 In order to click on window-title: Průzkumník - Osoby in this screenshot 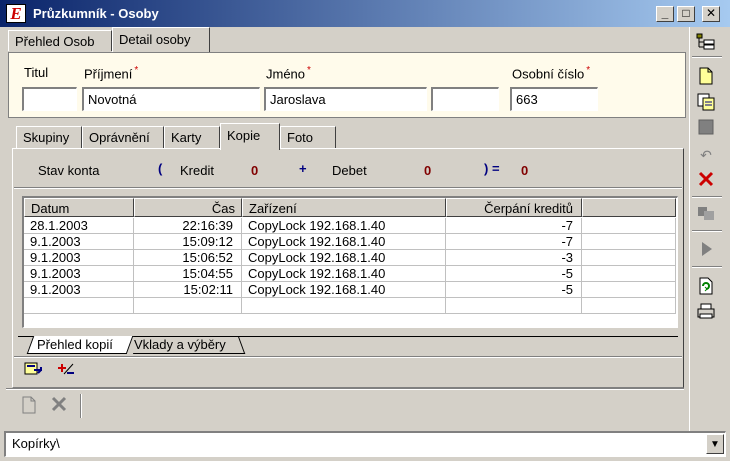, I will do `click(96, 13)`.